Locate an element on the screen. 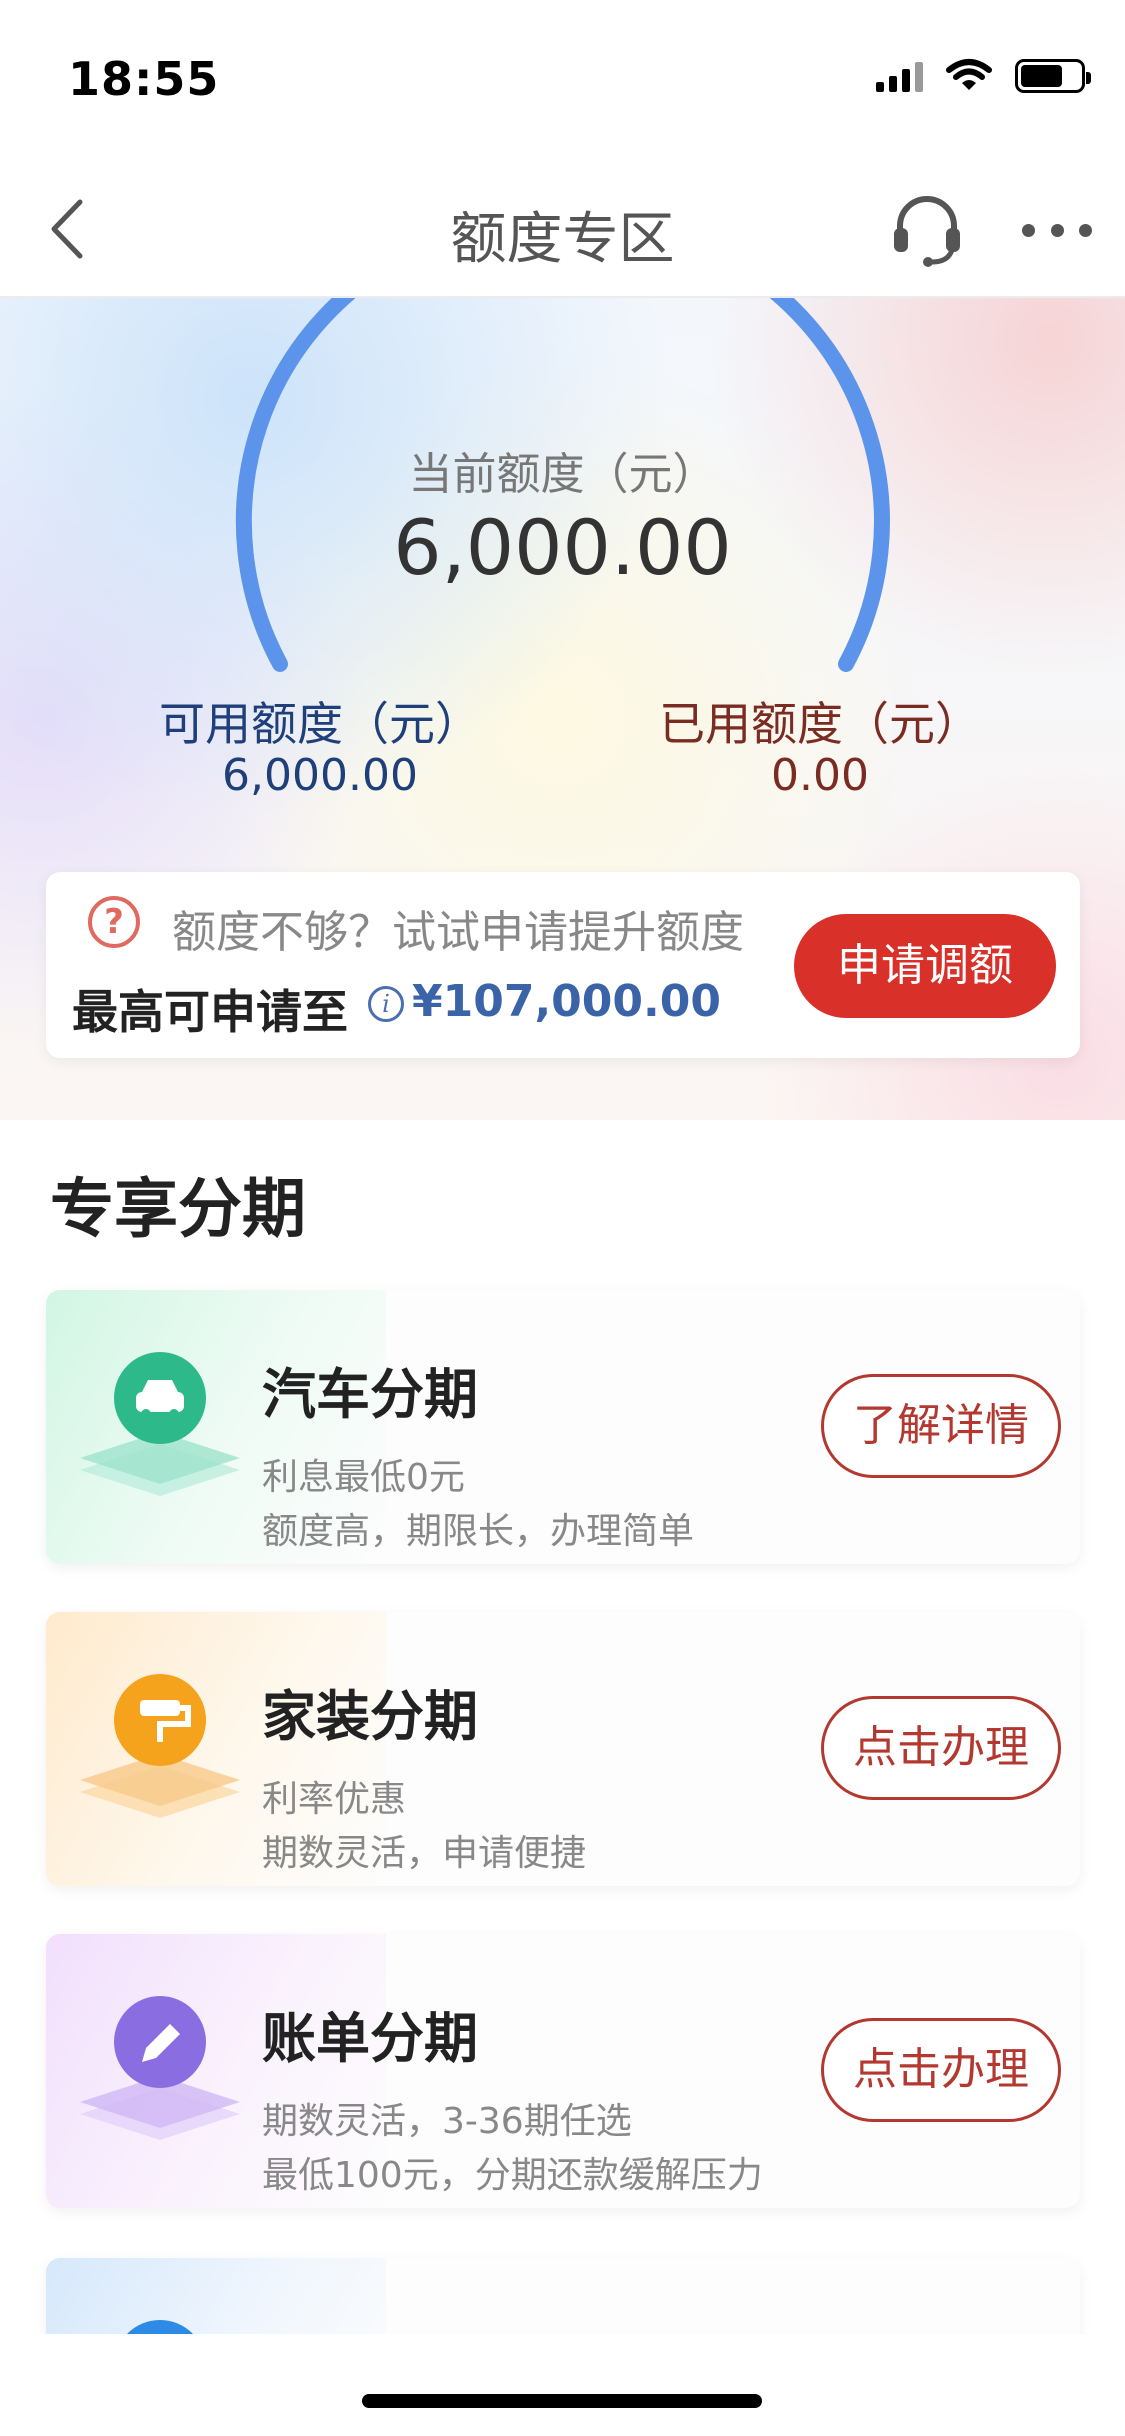 The image size is (1125, 2436). status-icons is located at coordinates (983, 76).